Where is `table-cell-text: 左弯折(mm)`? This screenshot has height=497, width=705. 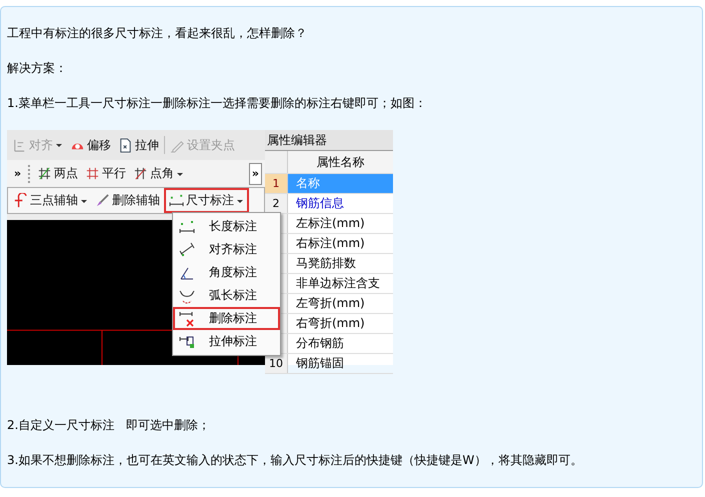
table-cell-text: 左弯折(mm) is located at coordinates (330, 303).